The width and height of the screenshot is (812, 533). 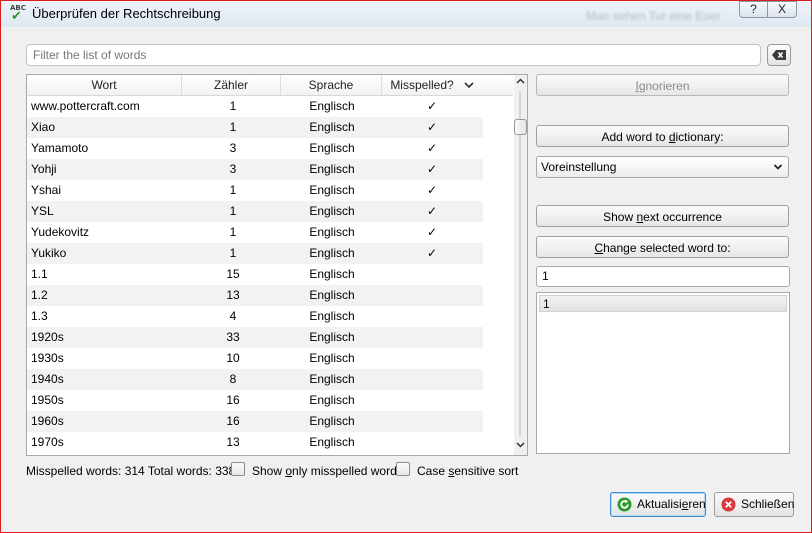 I want to click on table-row: 1.1 15 Englisch, so click(x=255, y=274).